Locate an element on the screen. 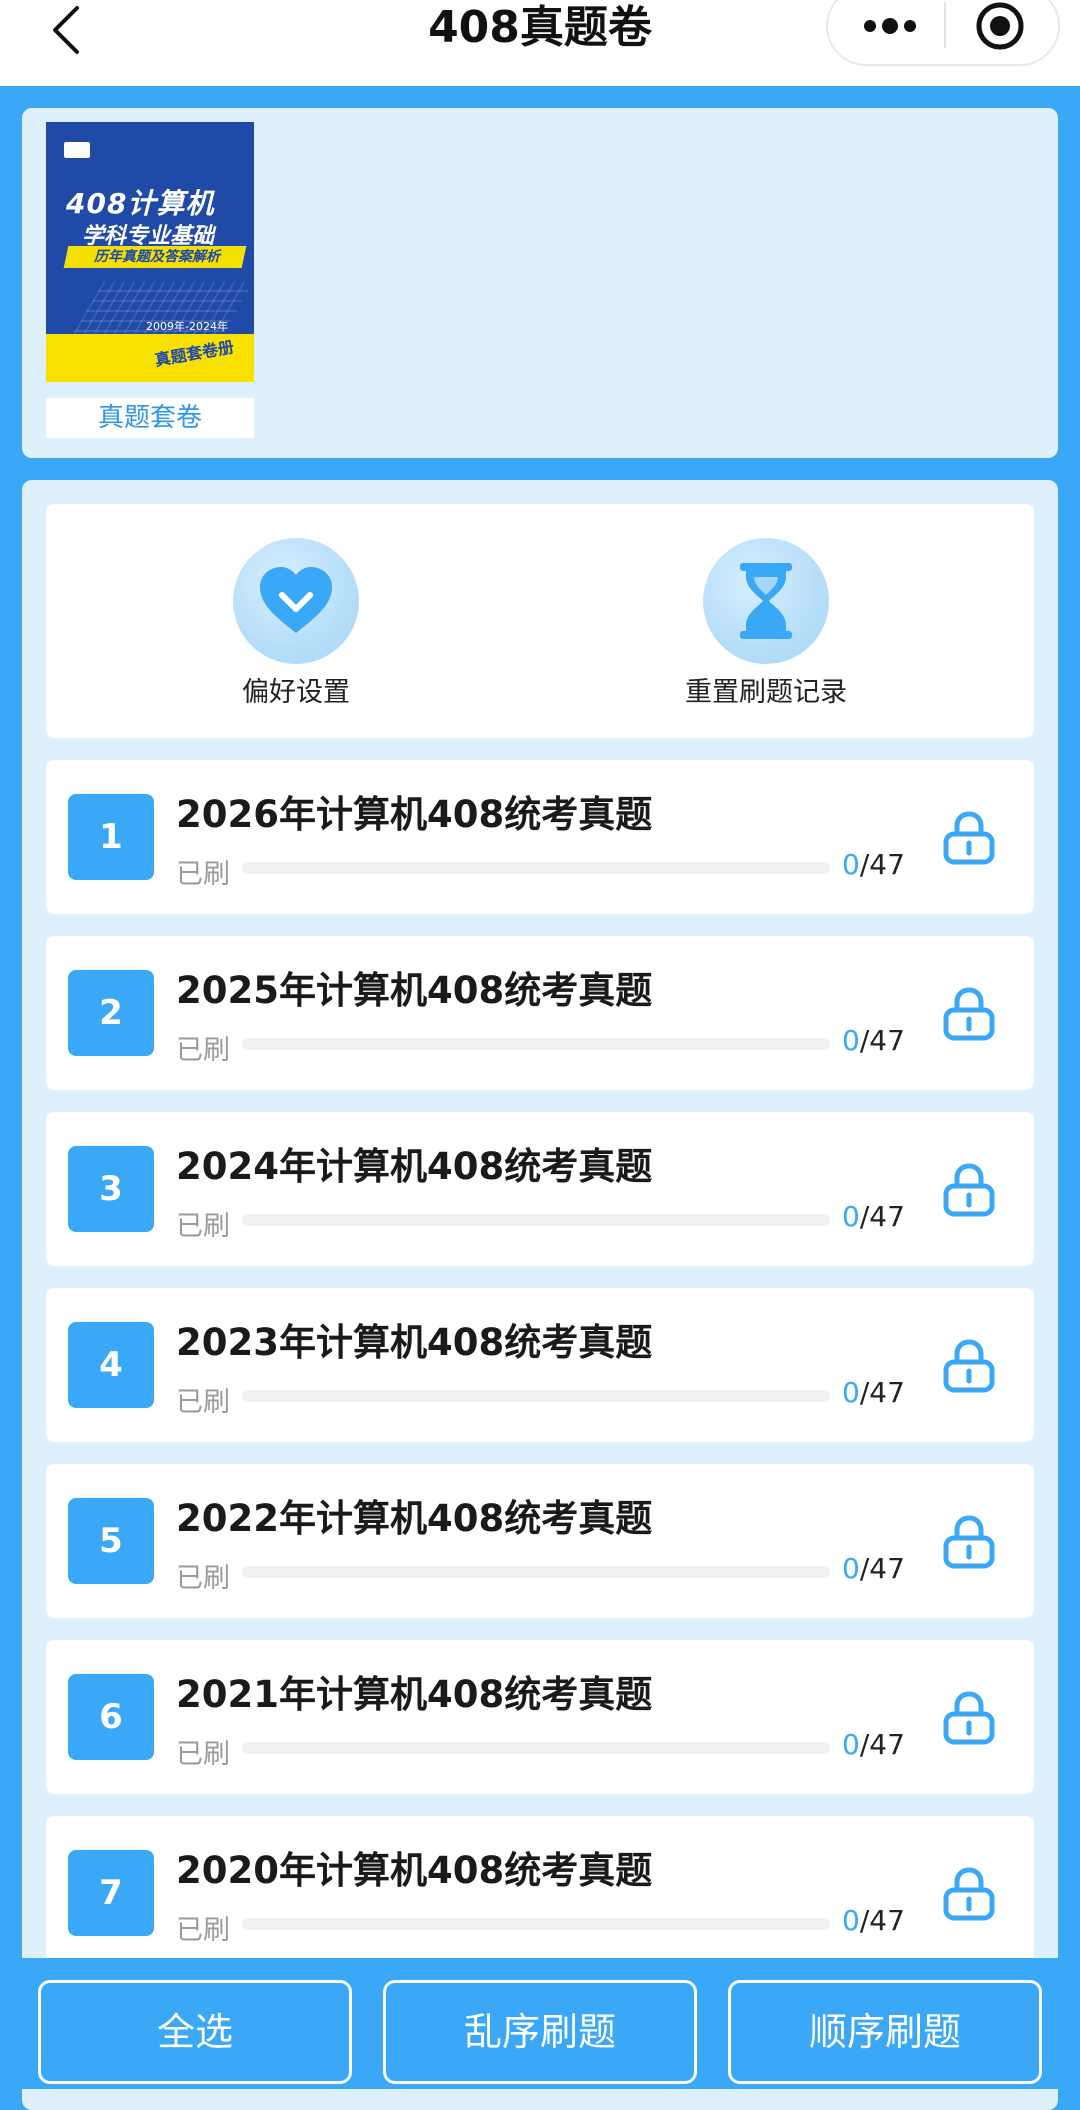 The image size is (1080, 2110). preference-icon-circle is located at coordinates (296, 601).